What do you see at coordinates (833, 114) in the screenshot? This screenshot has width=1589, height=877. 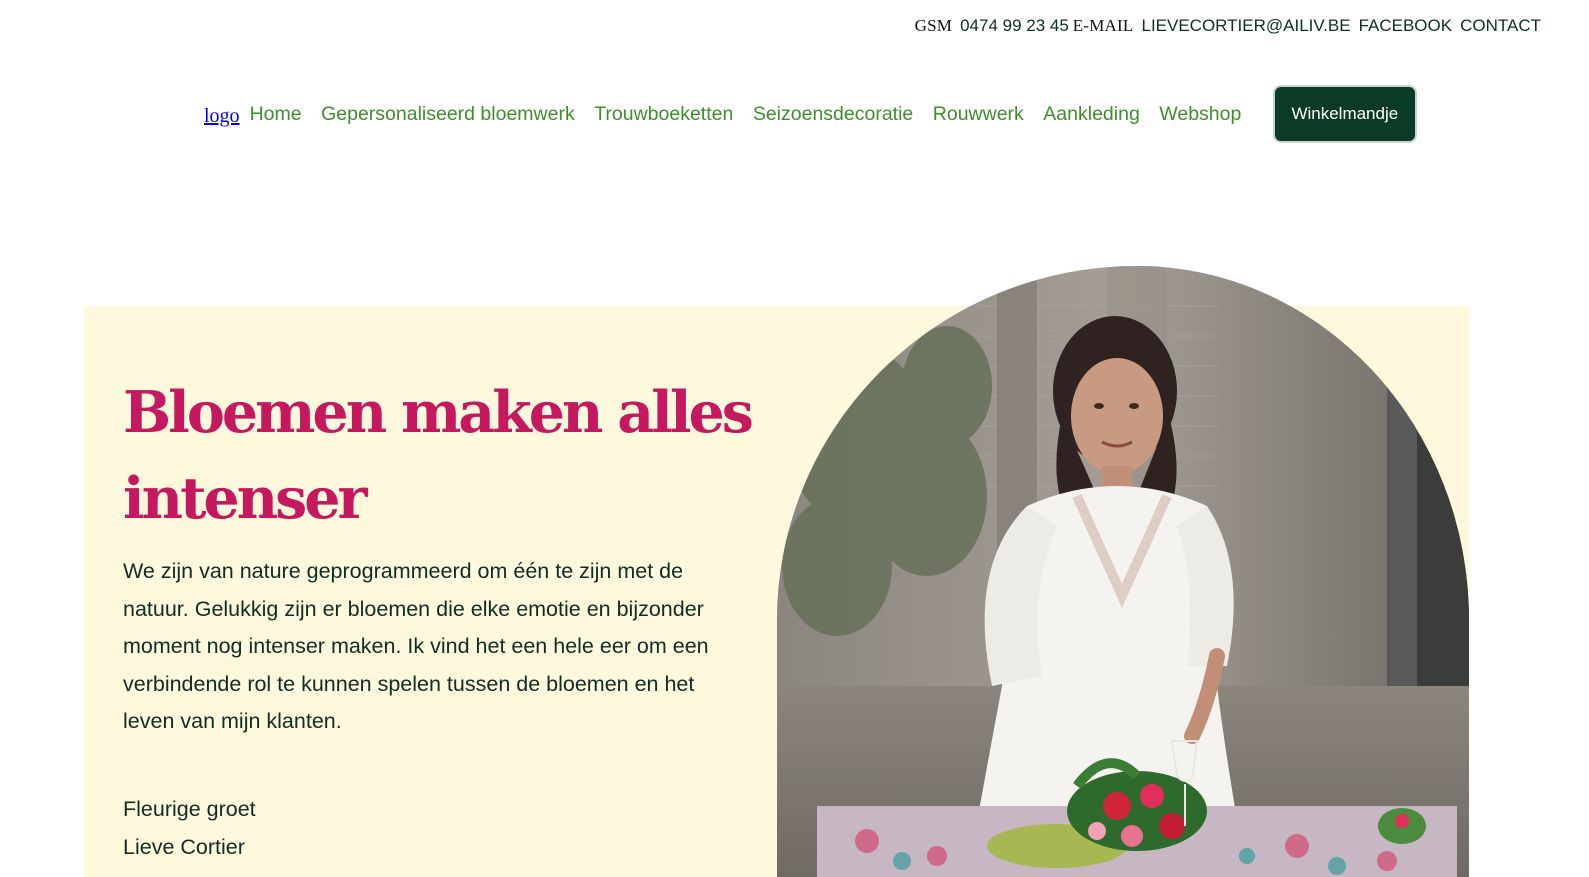 I see `nav-item-seizoensdecoratie: Seizoensdecoratie` at bounding box center [833, 114].